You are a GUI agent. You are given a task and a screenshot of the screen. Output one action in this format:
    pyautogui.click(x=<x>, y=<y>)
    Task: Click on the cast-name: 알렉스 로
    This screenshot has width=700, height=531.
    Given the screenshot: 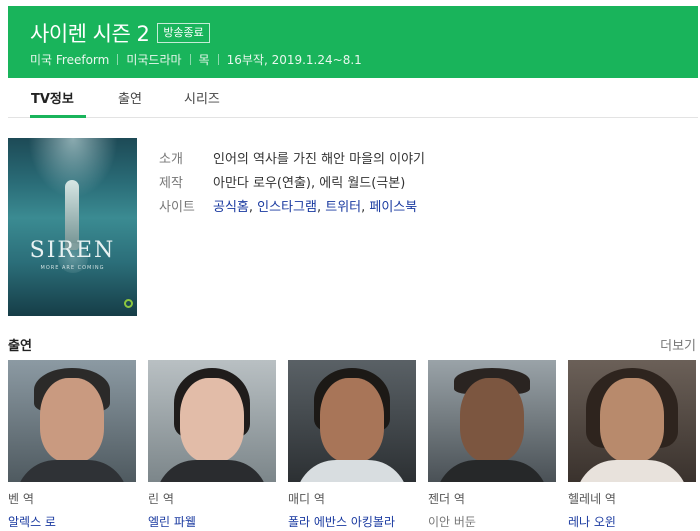 What is the action you would take?
    pyautogui.click(x=72, y=521)
    